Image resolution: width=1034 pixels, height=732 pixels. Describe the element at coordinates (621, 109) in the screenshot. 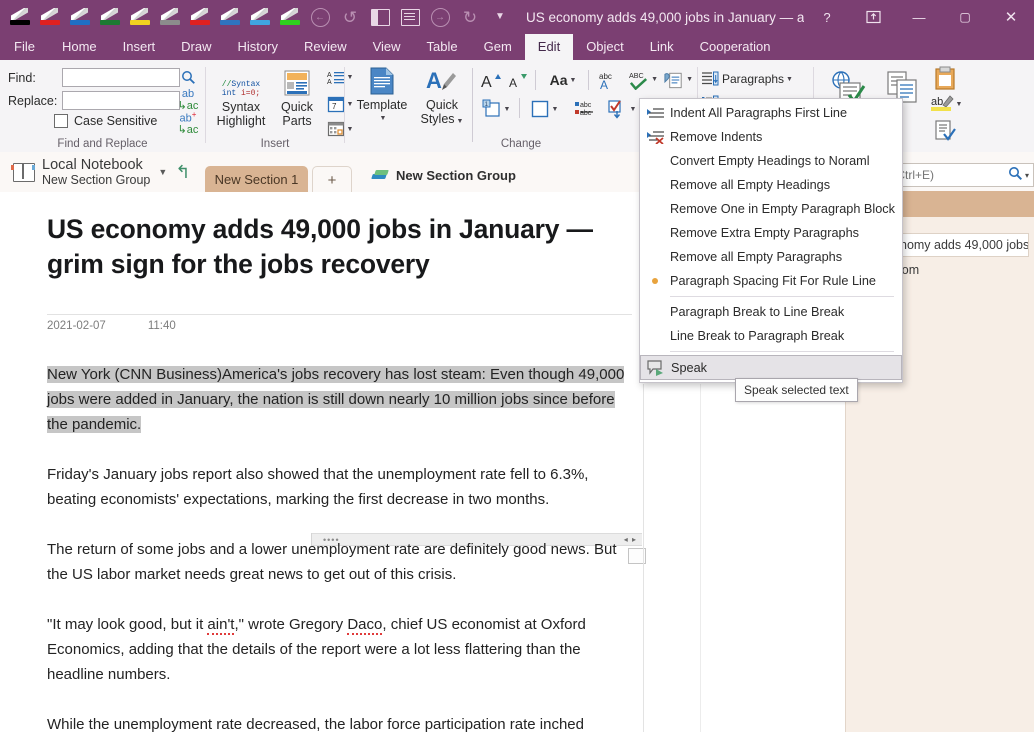

I see `check-button: ▼` at that location.